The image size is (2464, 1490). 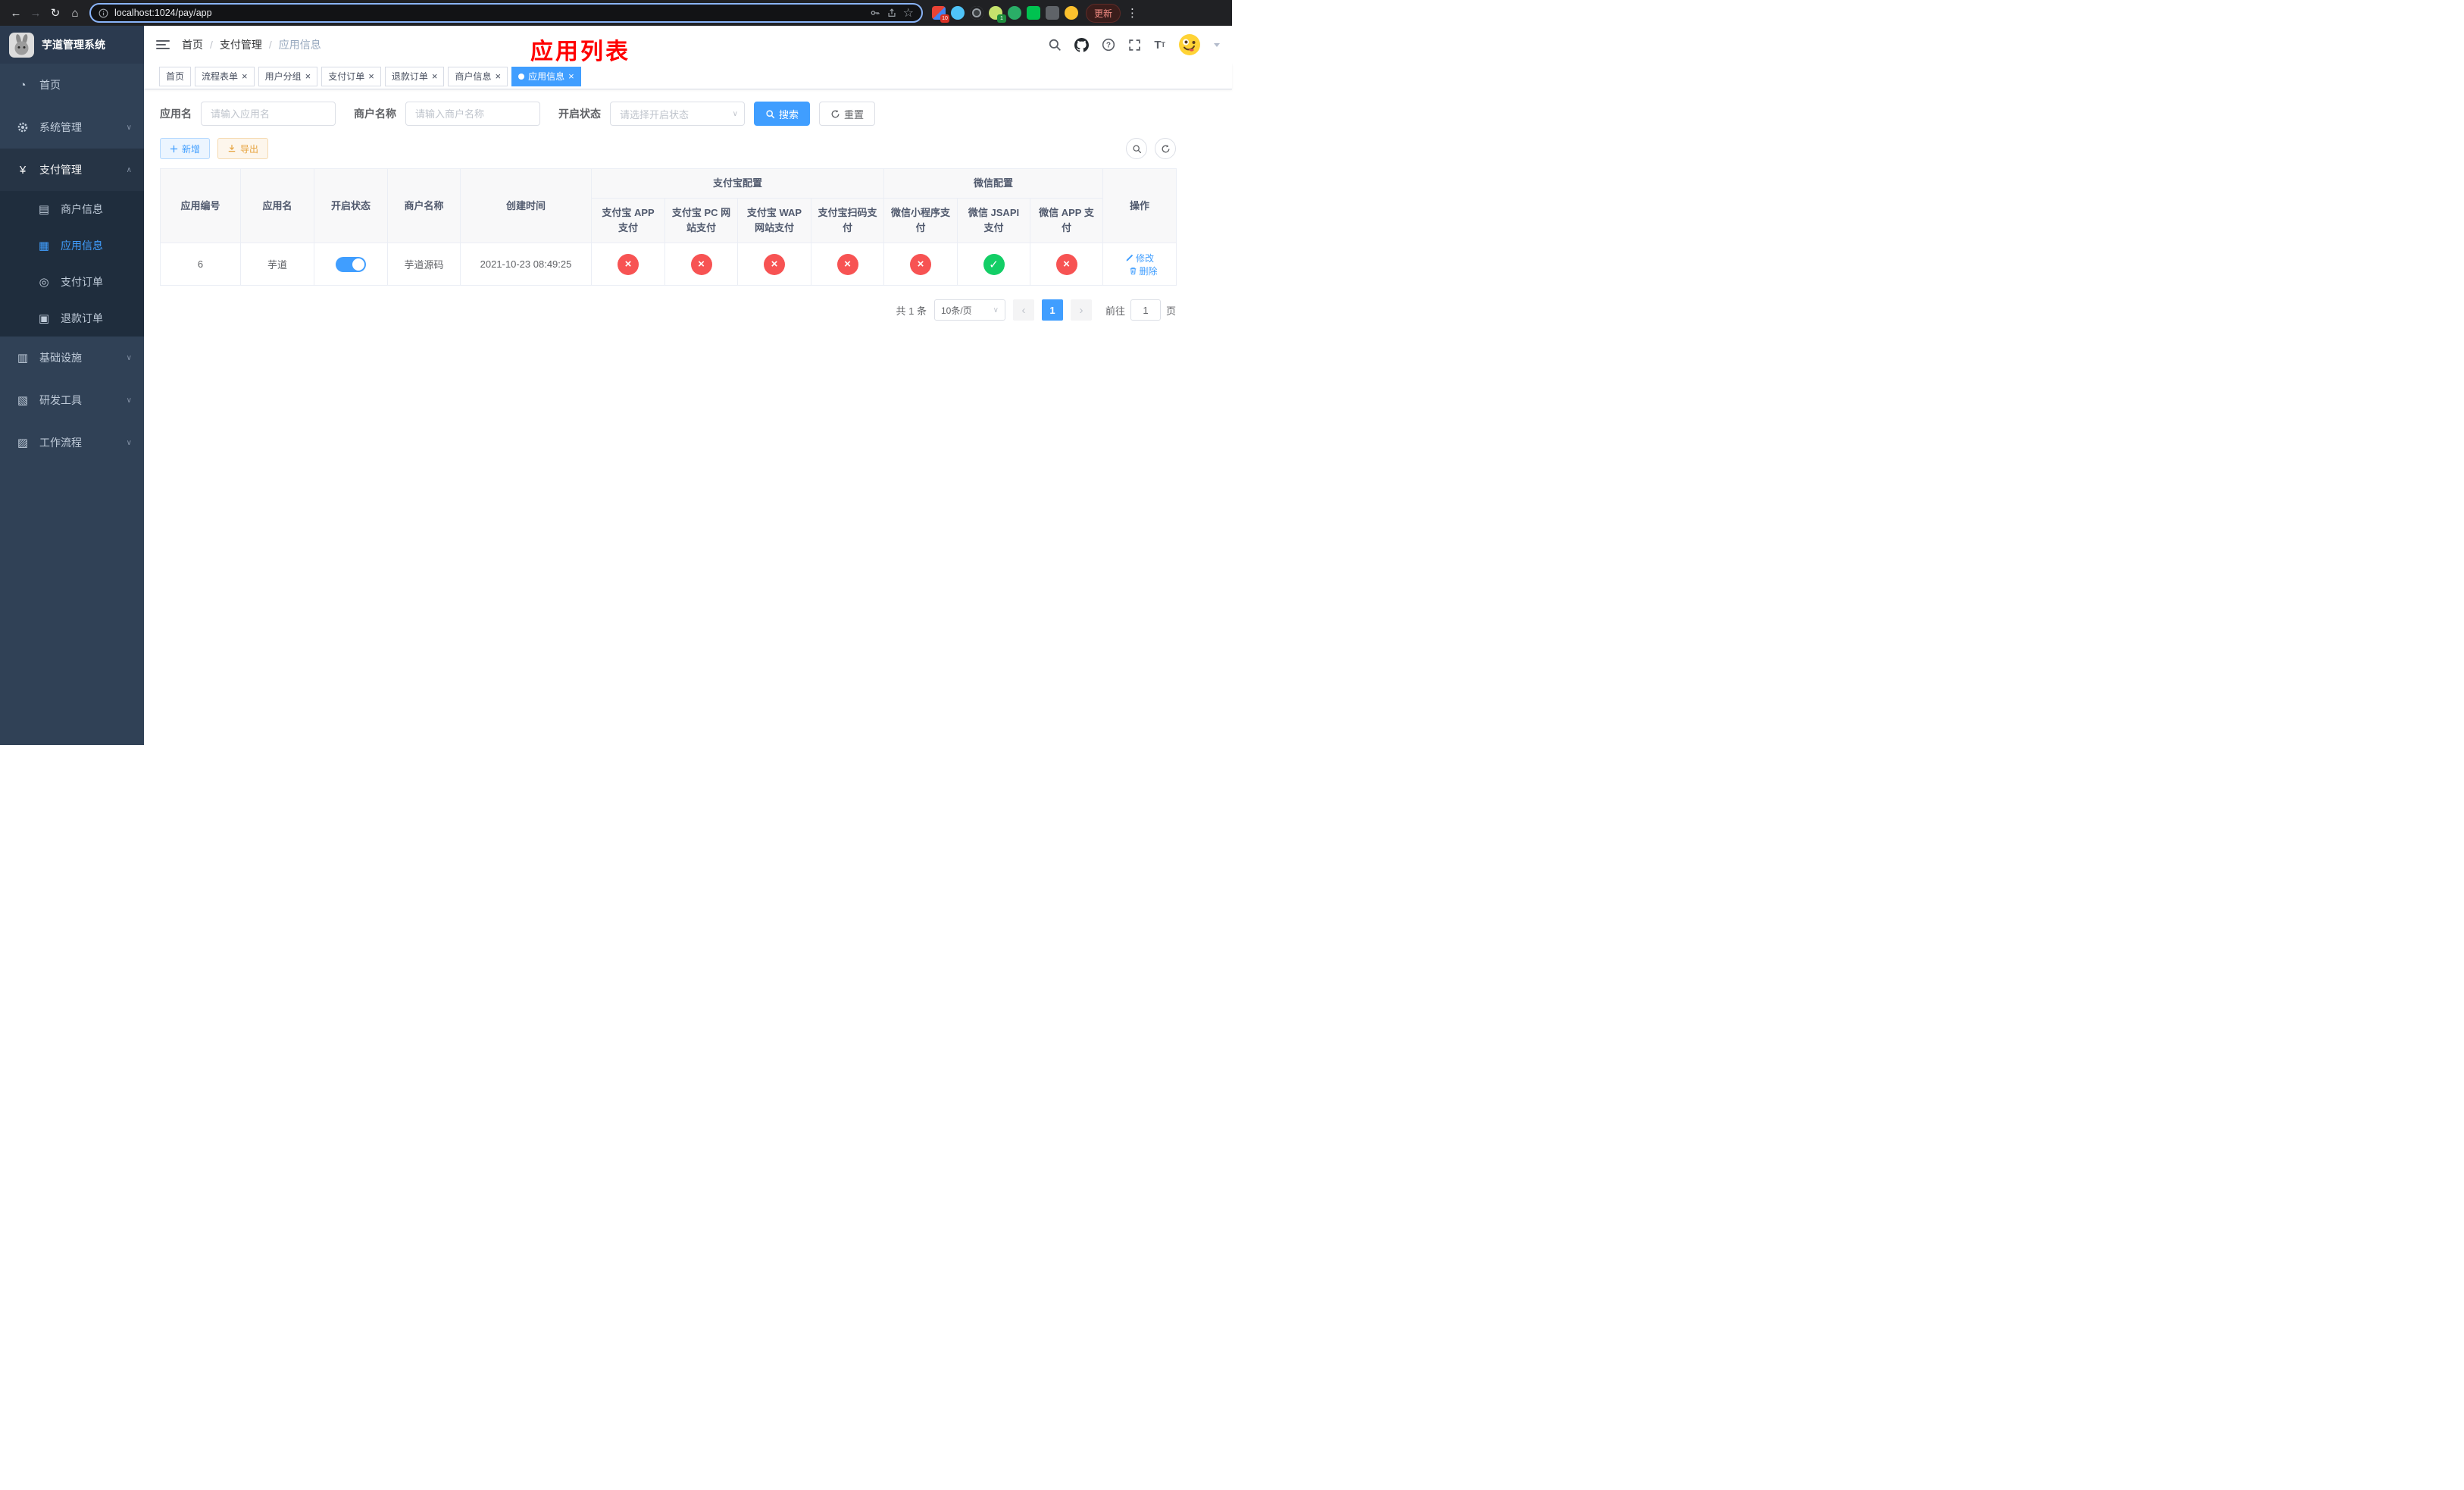 What do you see at coordinates (72, 318) in the screenshot?
I see `sidebar-item-refund-orders: ▣ 退款订单` at bounding box center [72, 318].